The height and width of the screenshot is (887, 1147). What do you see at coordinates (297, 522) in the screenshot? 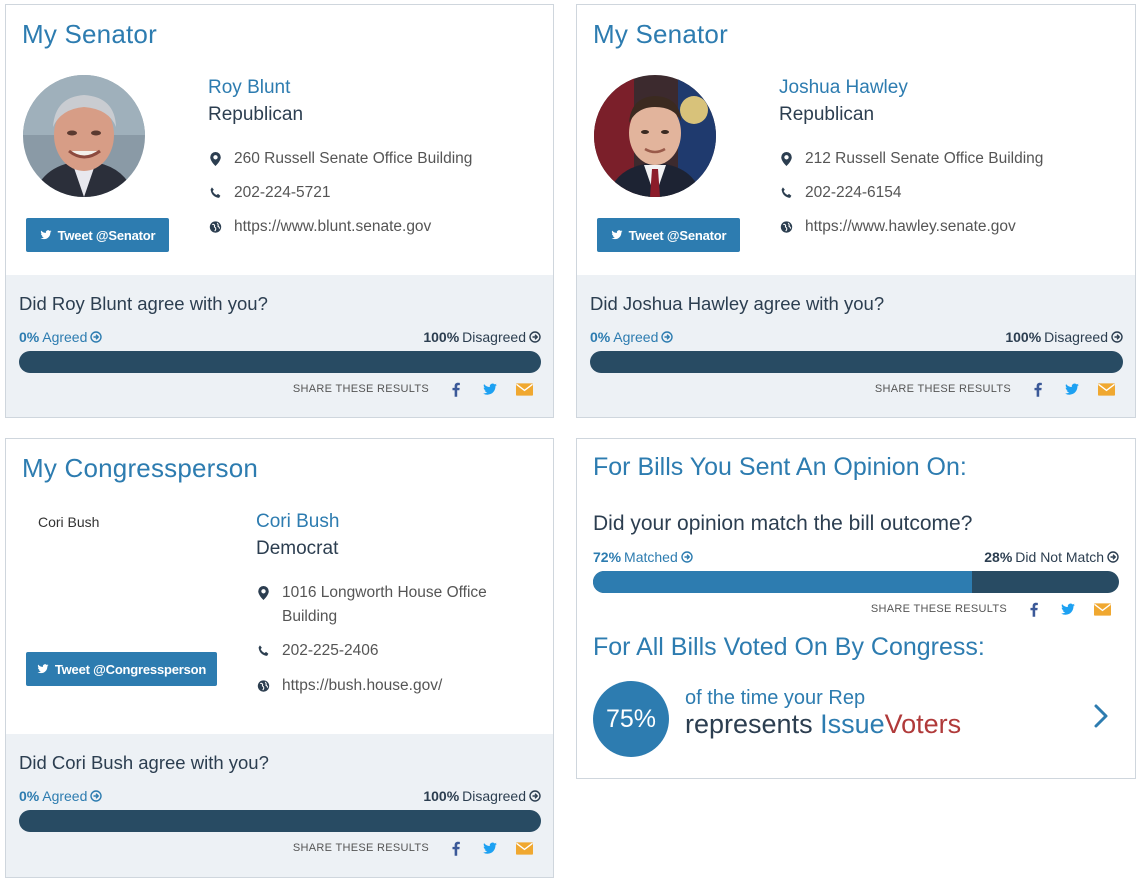
I see `congressperson-name: Cori Bush` at bounding box center [297, 522].